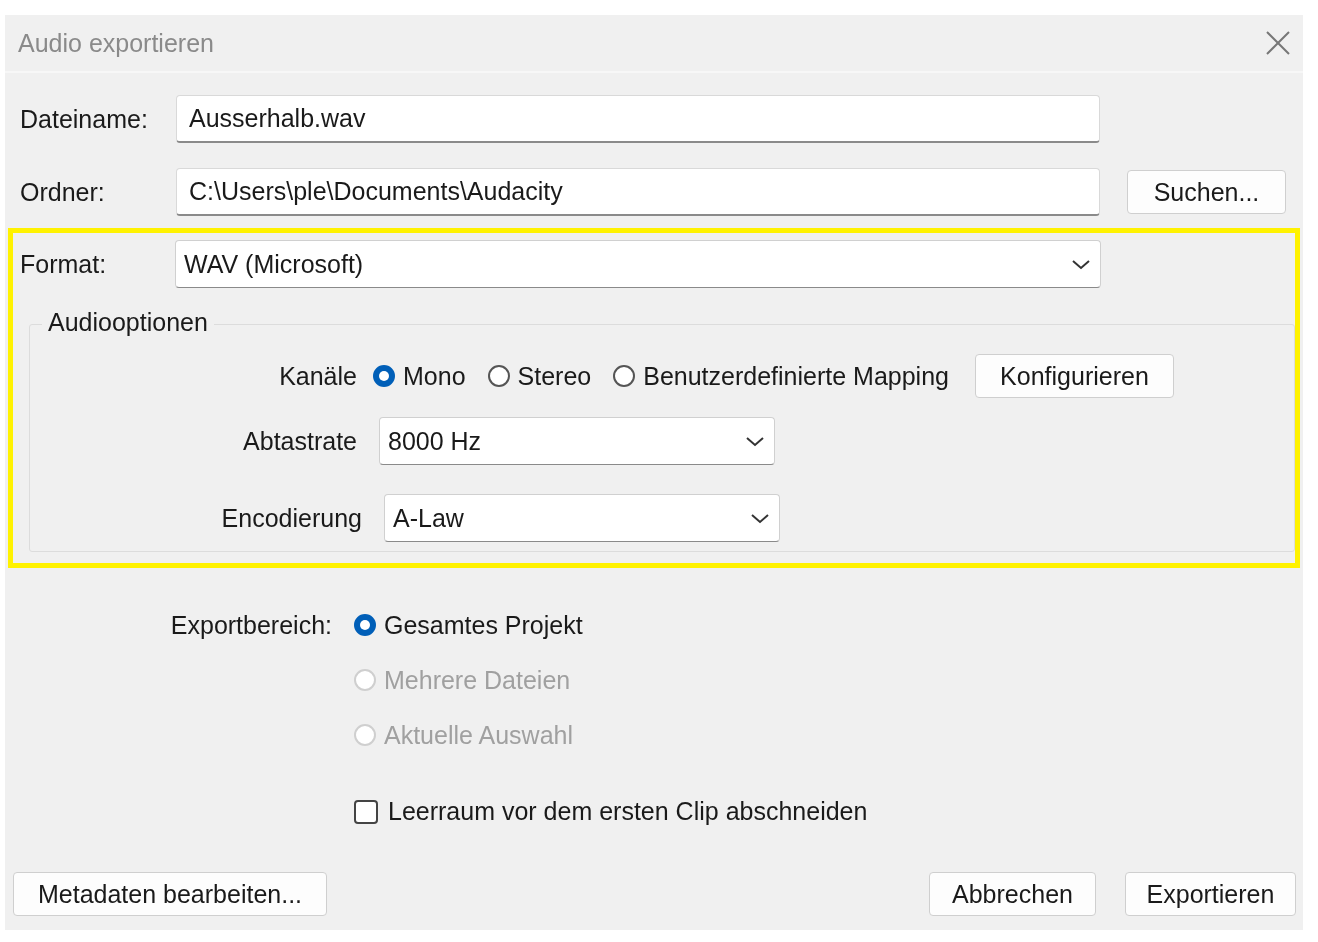  I want to click on folder-field: C:\Users\ple\Documents\Audacity, so click(638, 192).